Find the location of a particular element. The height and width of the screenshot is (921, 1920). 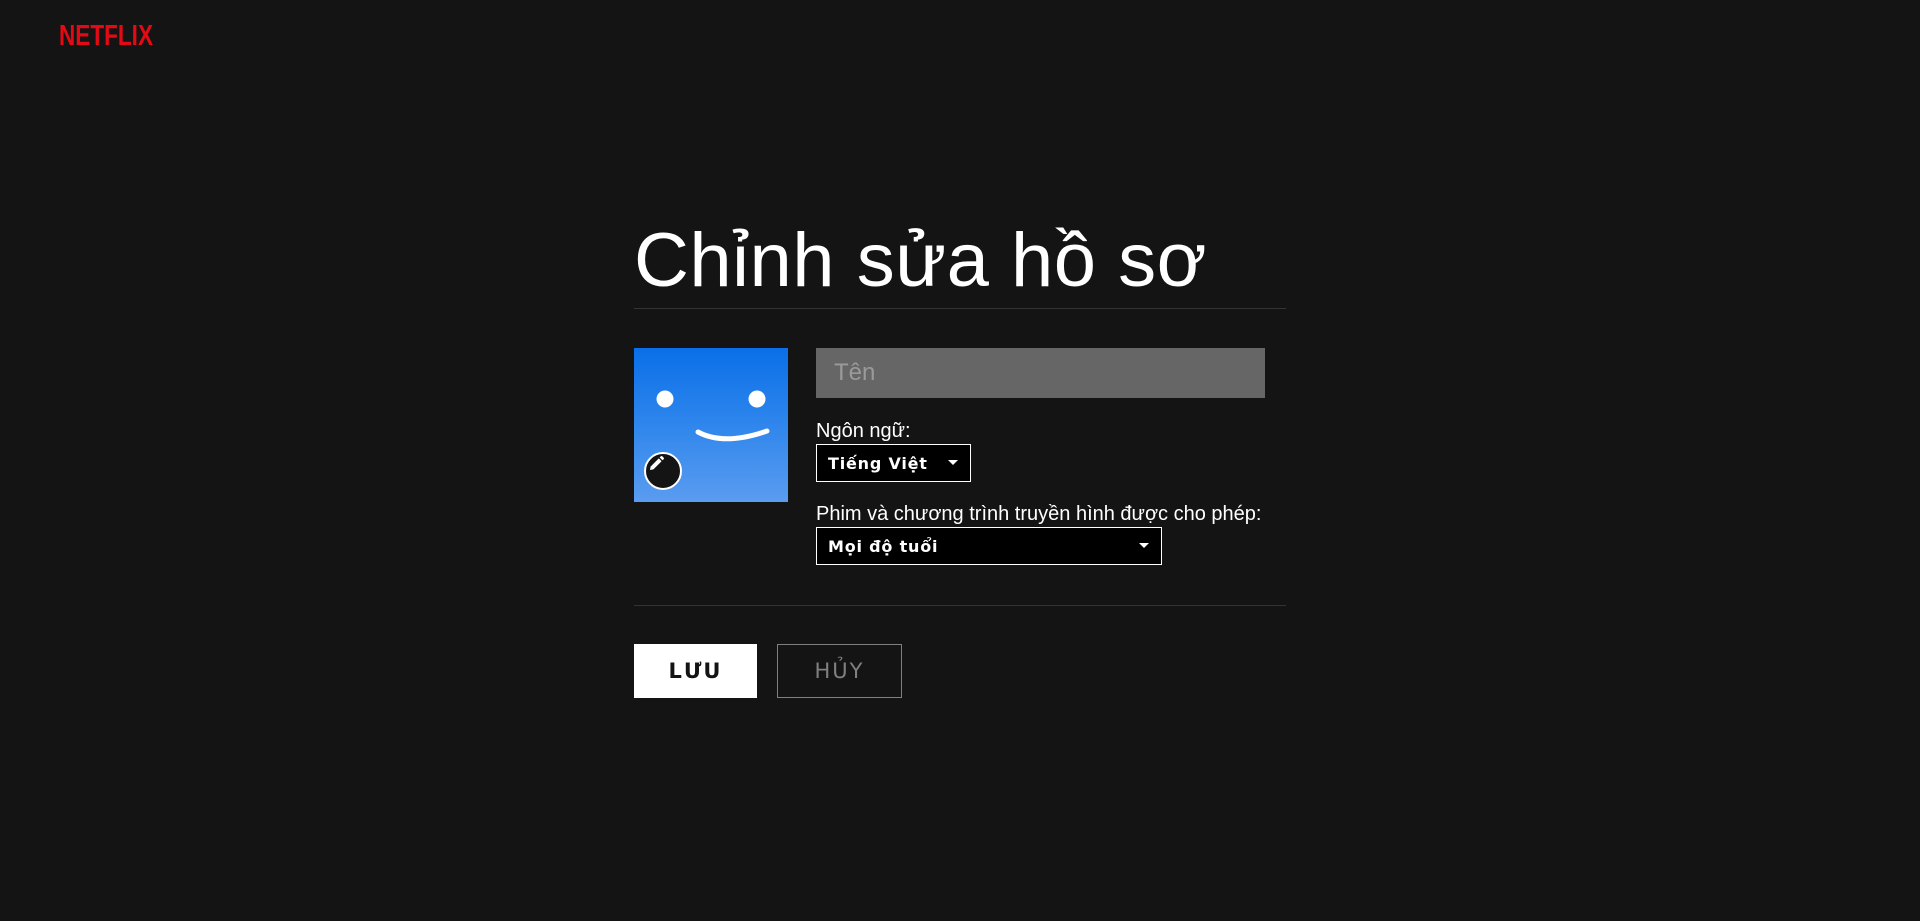

pencil-icon is located at coordinates (657, 463).